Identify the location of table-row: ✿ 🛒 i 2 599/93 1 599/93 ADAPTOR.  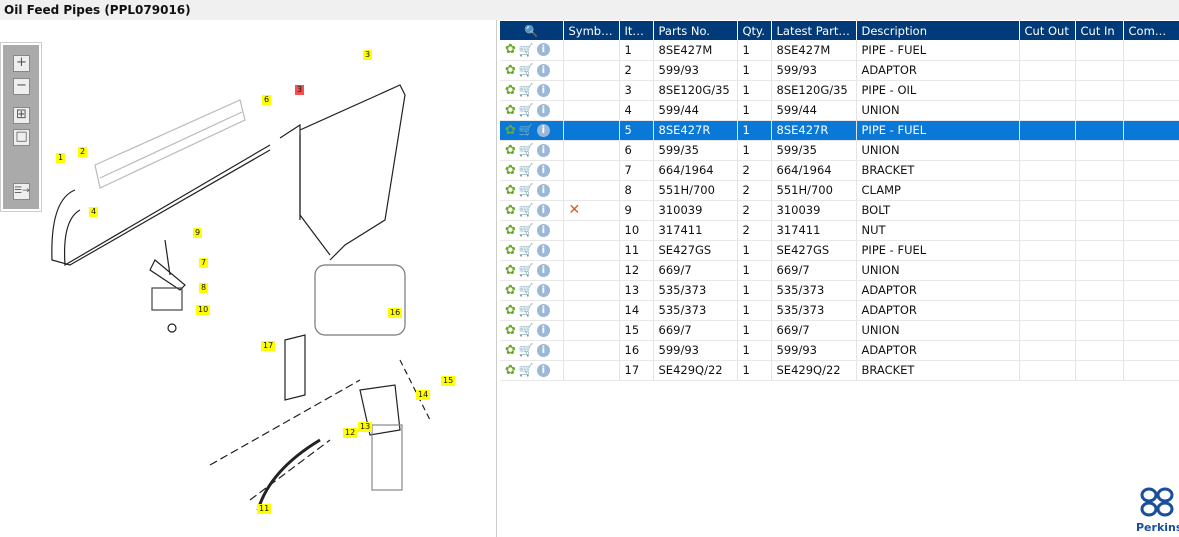
(839, 70).